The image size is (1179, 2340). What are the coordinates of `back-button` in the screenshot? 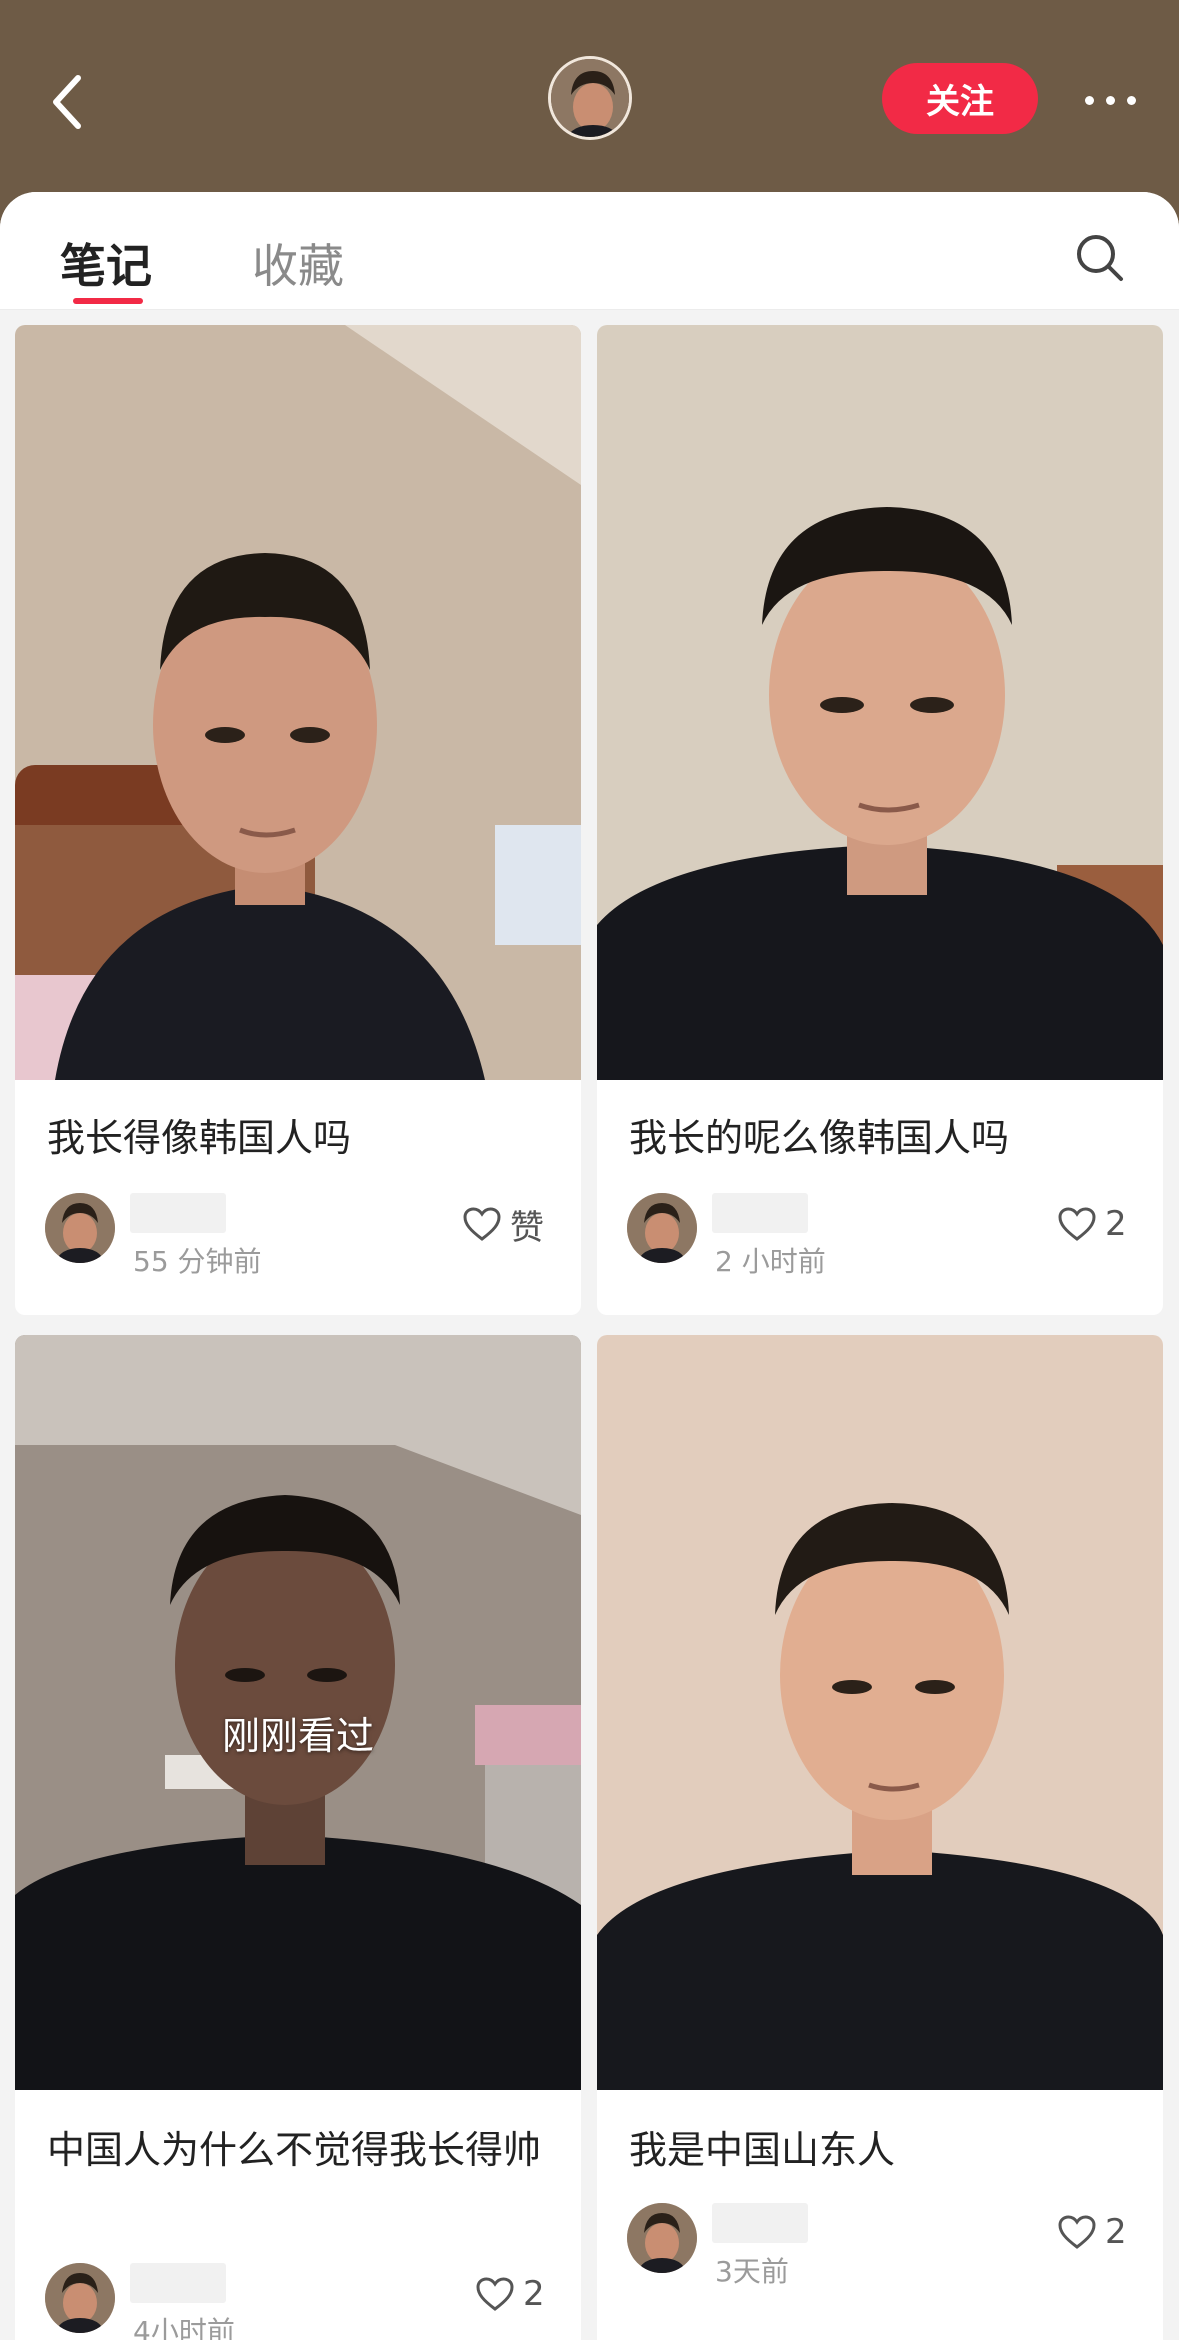 It's located at (68, 102).